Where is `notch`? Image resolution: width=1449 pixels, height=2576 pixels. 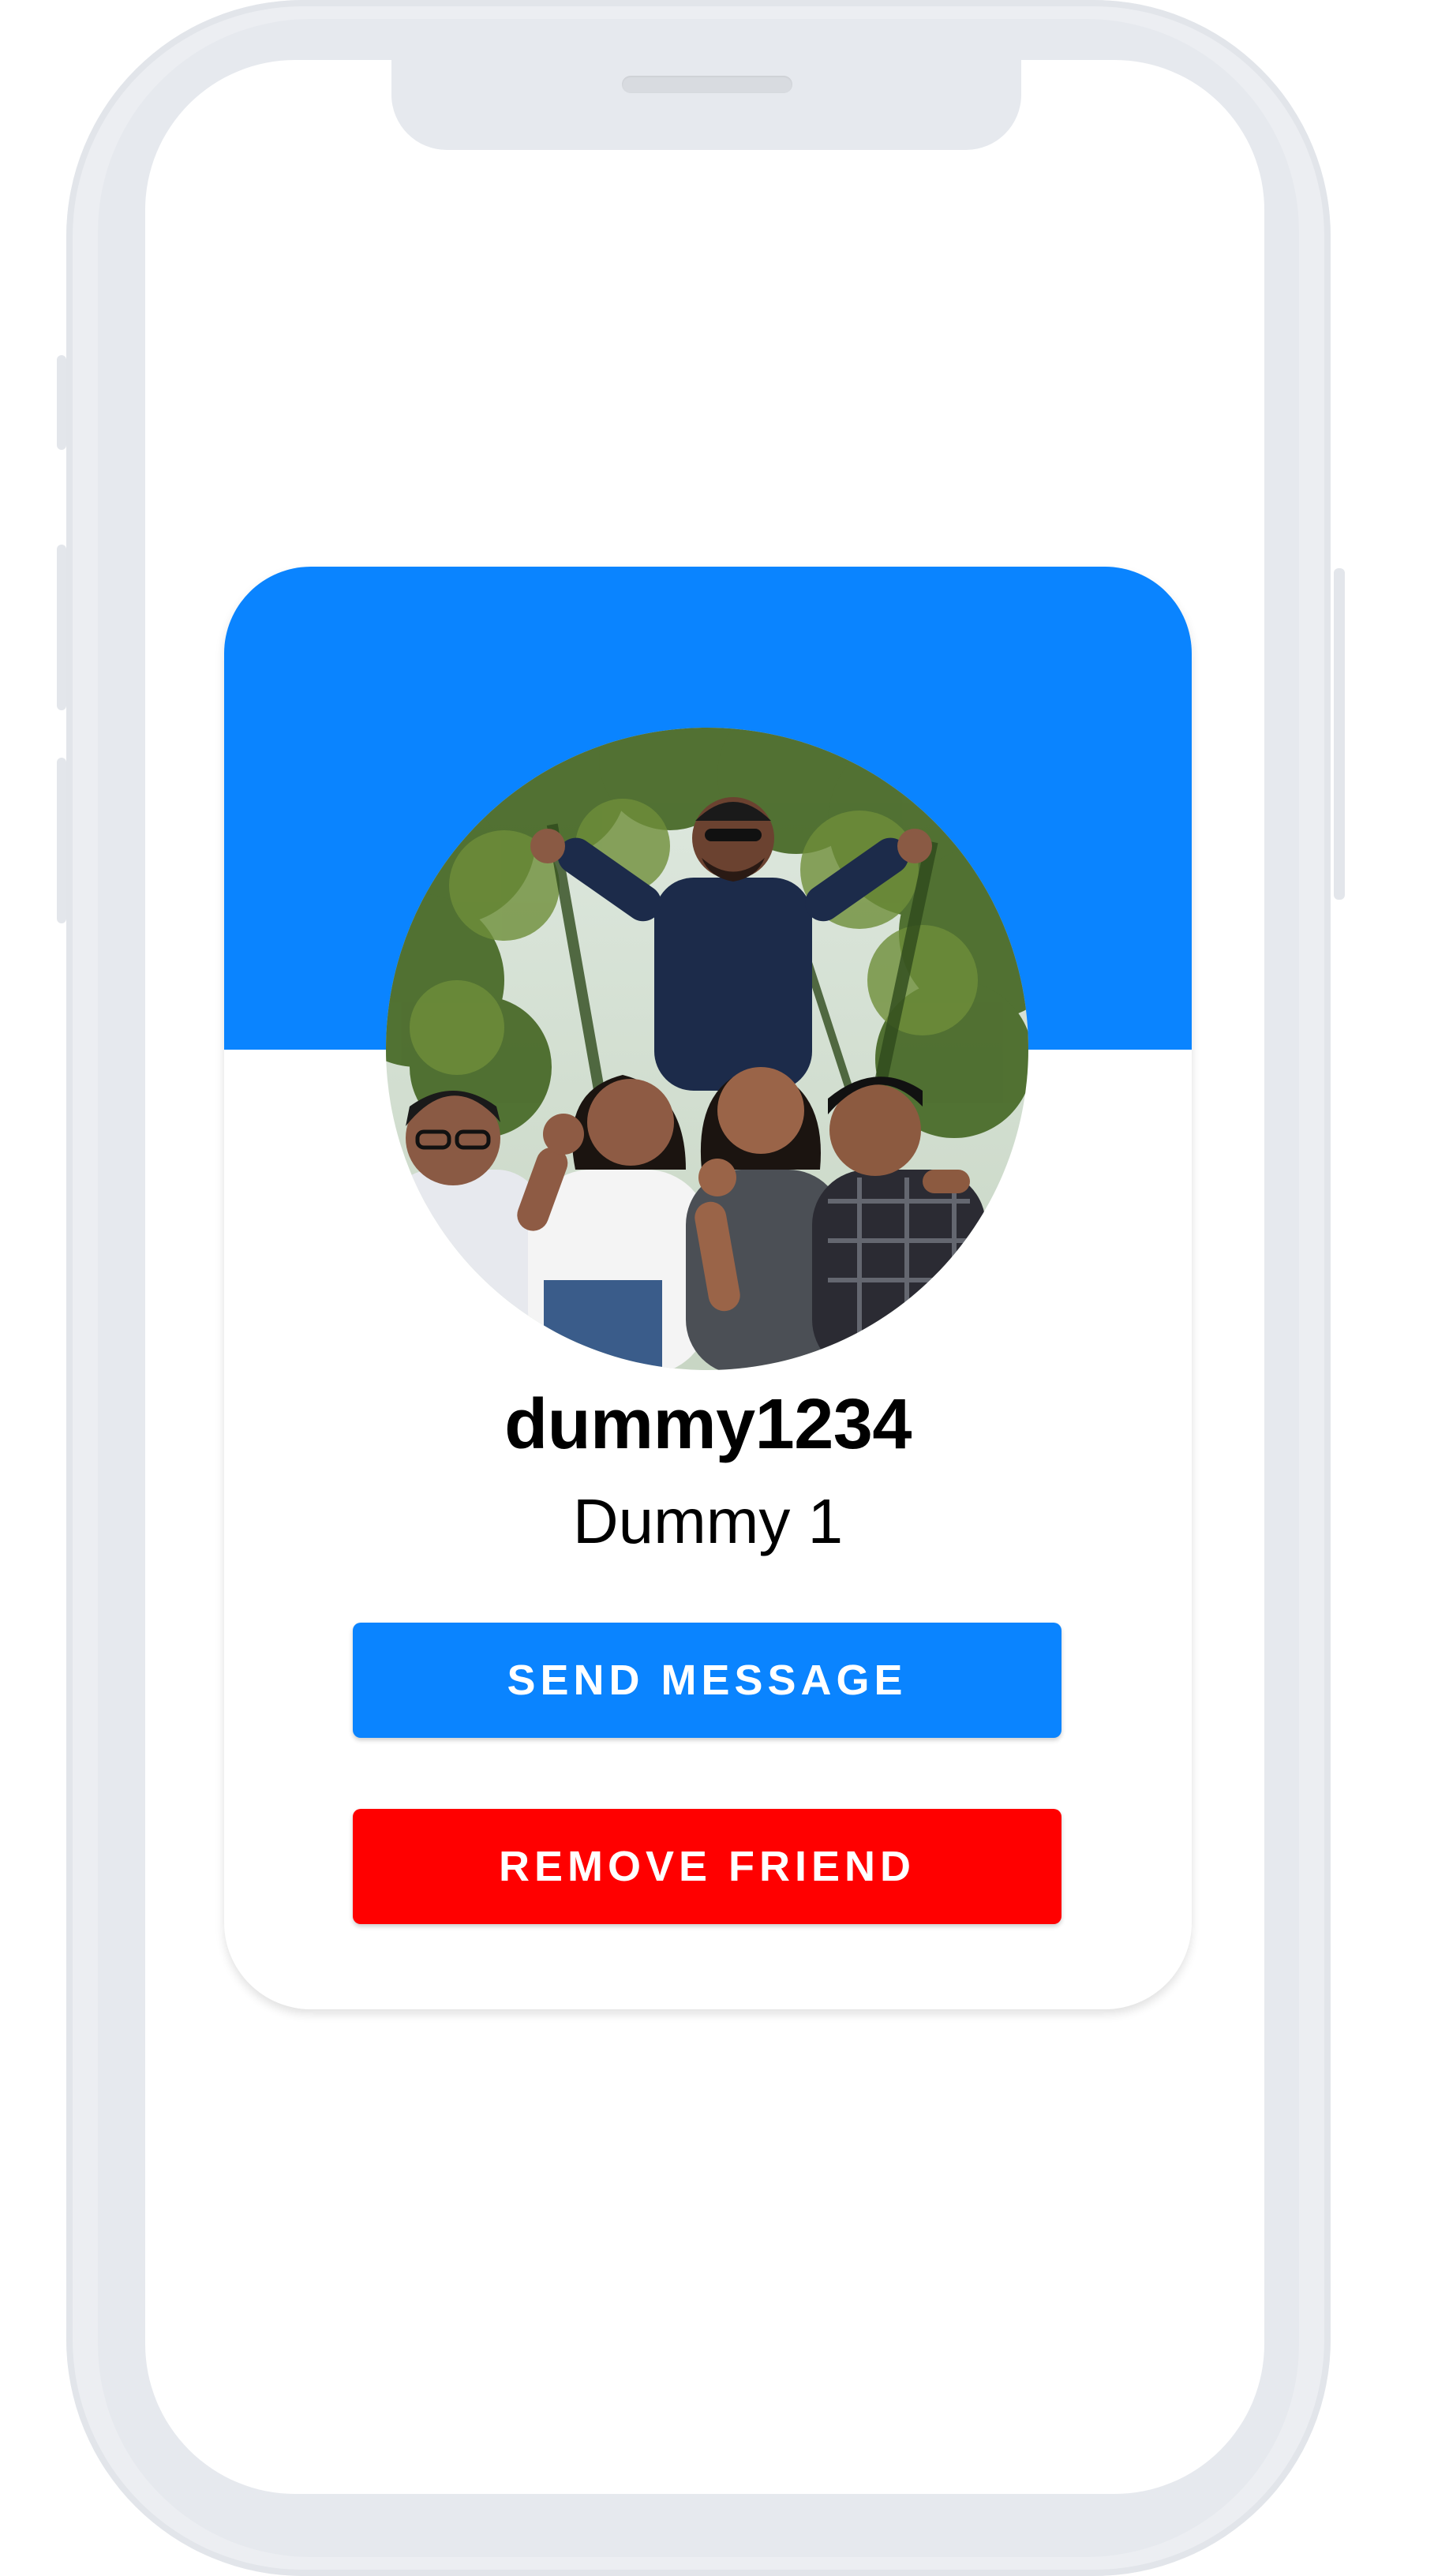 notch is located at coordinates (706, 98).